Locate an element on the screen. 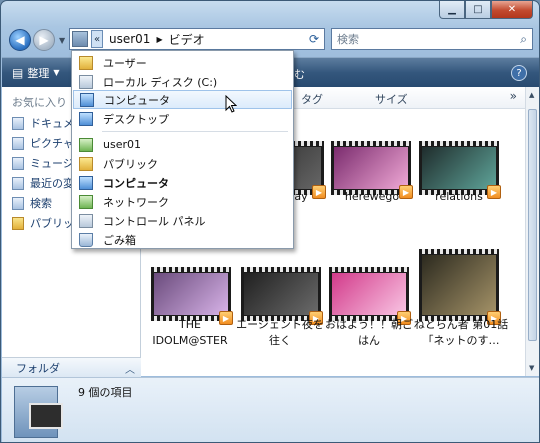 The image size is (540, 443). recent-pages-dropdown: ▼ is located at coordinates (62, 40).